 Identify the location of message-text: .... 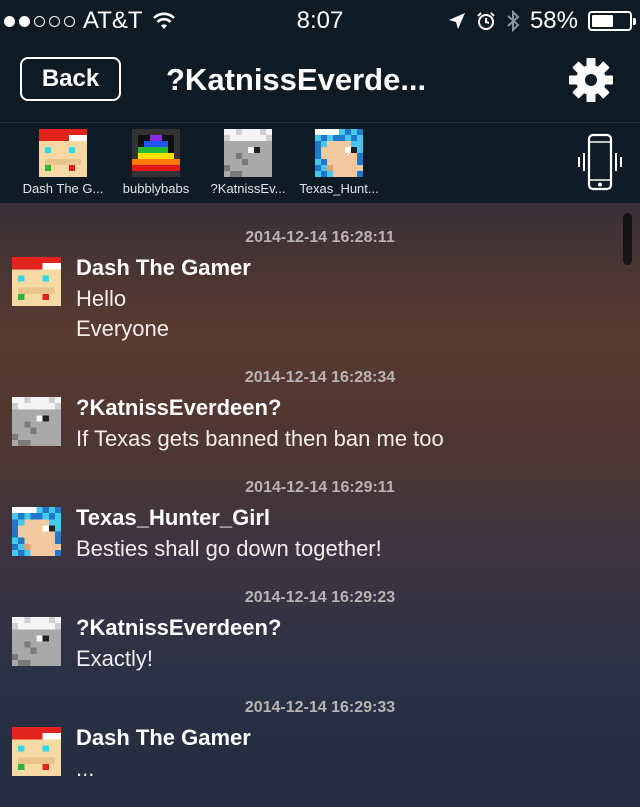
(85, 768).